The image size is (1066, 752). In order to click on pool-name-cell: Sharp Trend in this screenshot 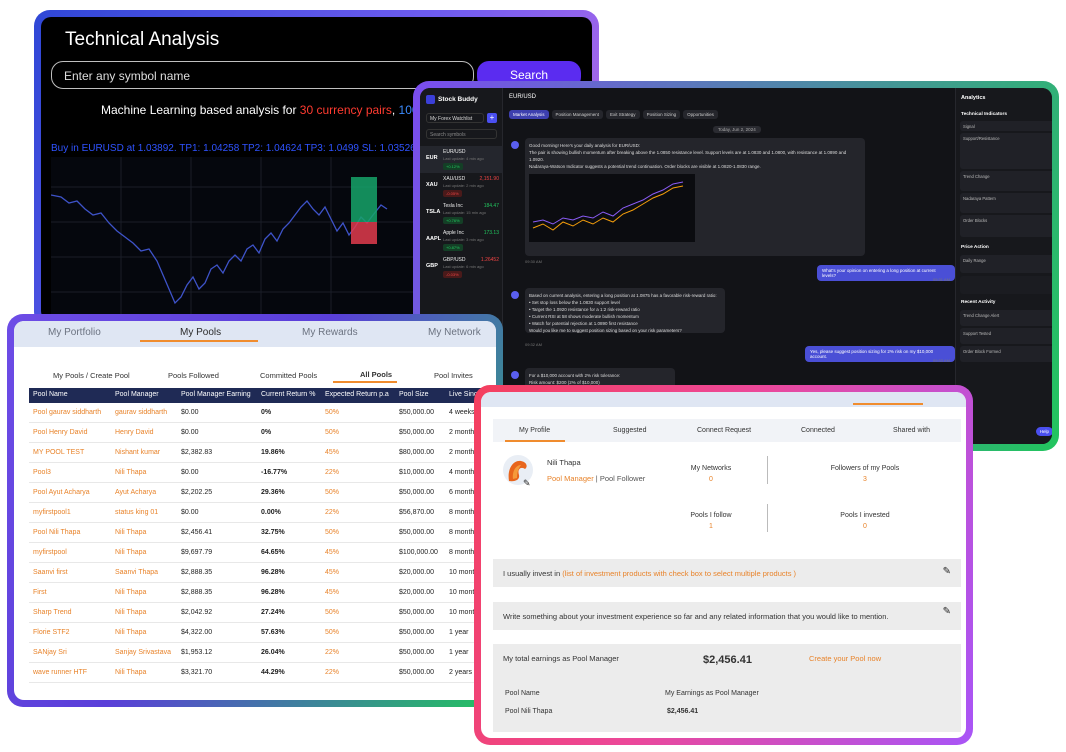, I will do `click(52, 612)`.